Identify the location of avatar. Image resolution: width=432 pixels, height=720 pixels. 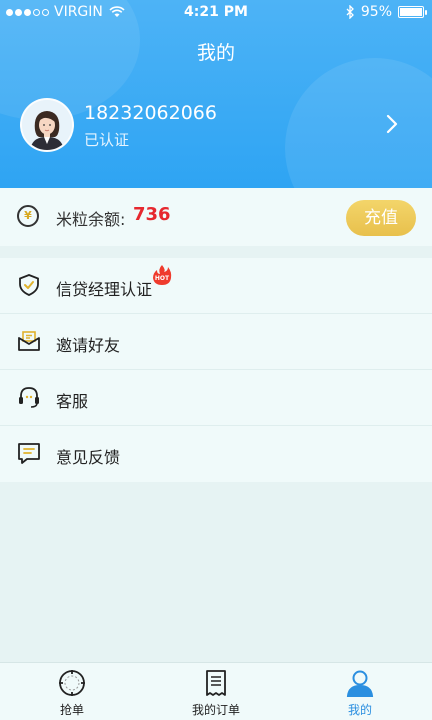
(47, 125).